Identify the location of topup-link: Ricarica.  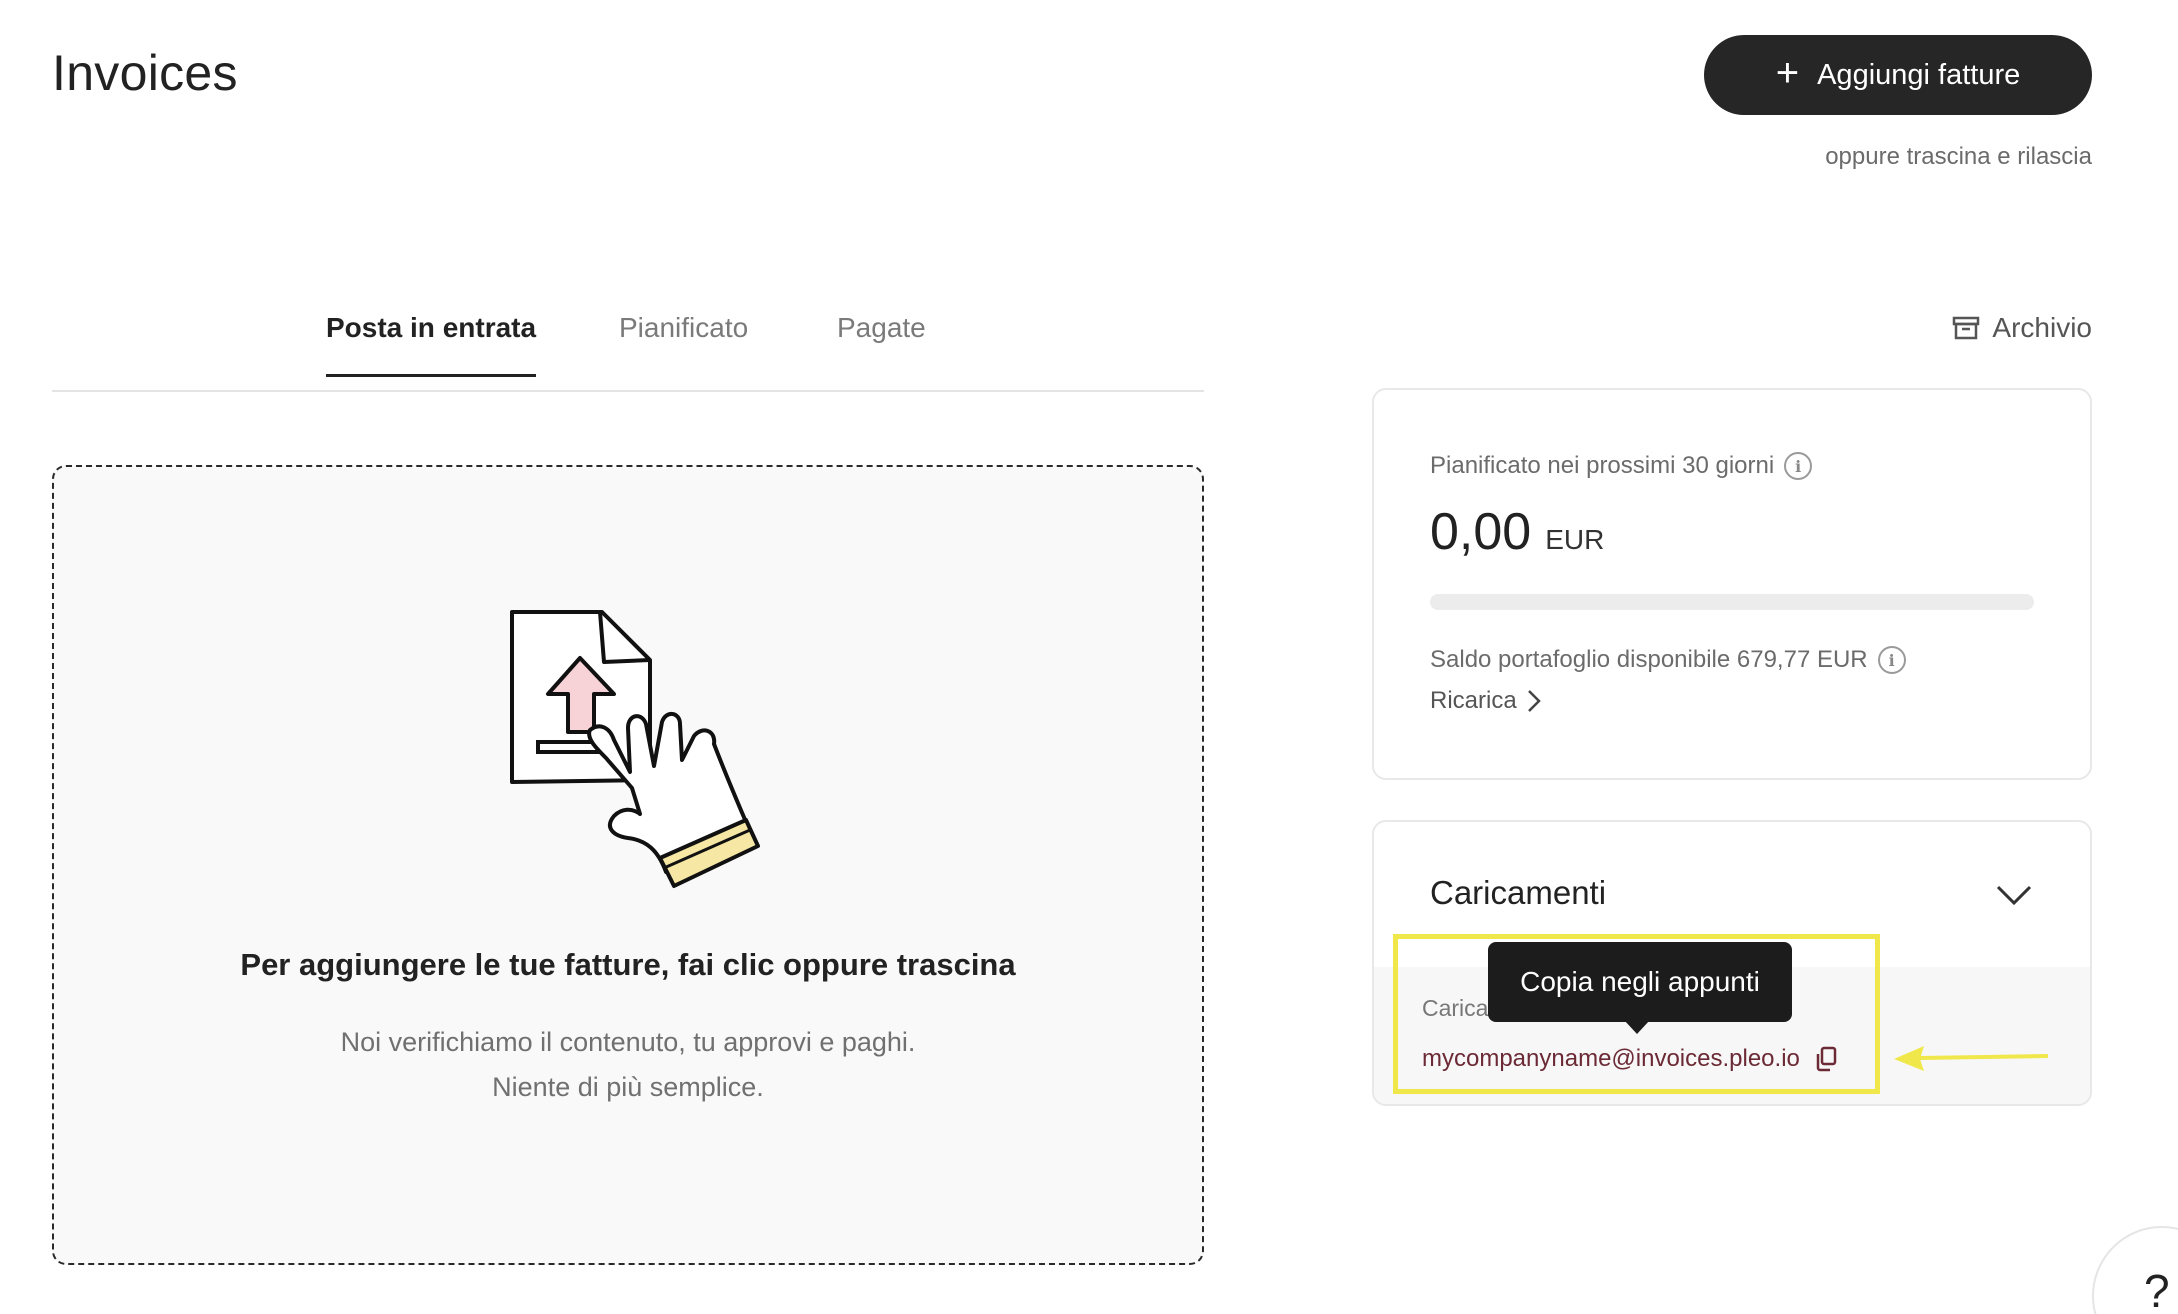
(1485, 701).